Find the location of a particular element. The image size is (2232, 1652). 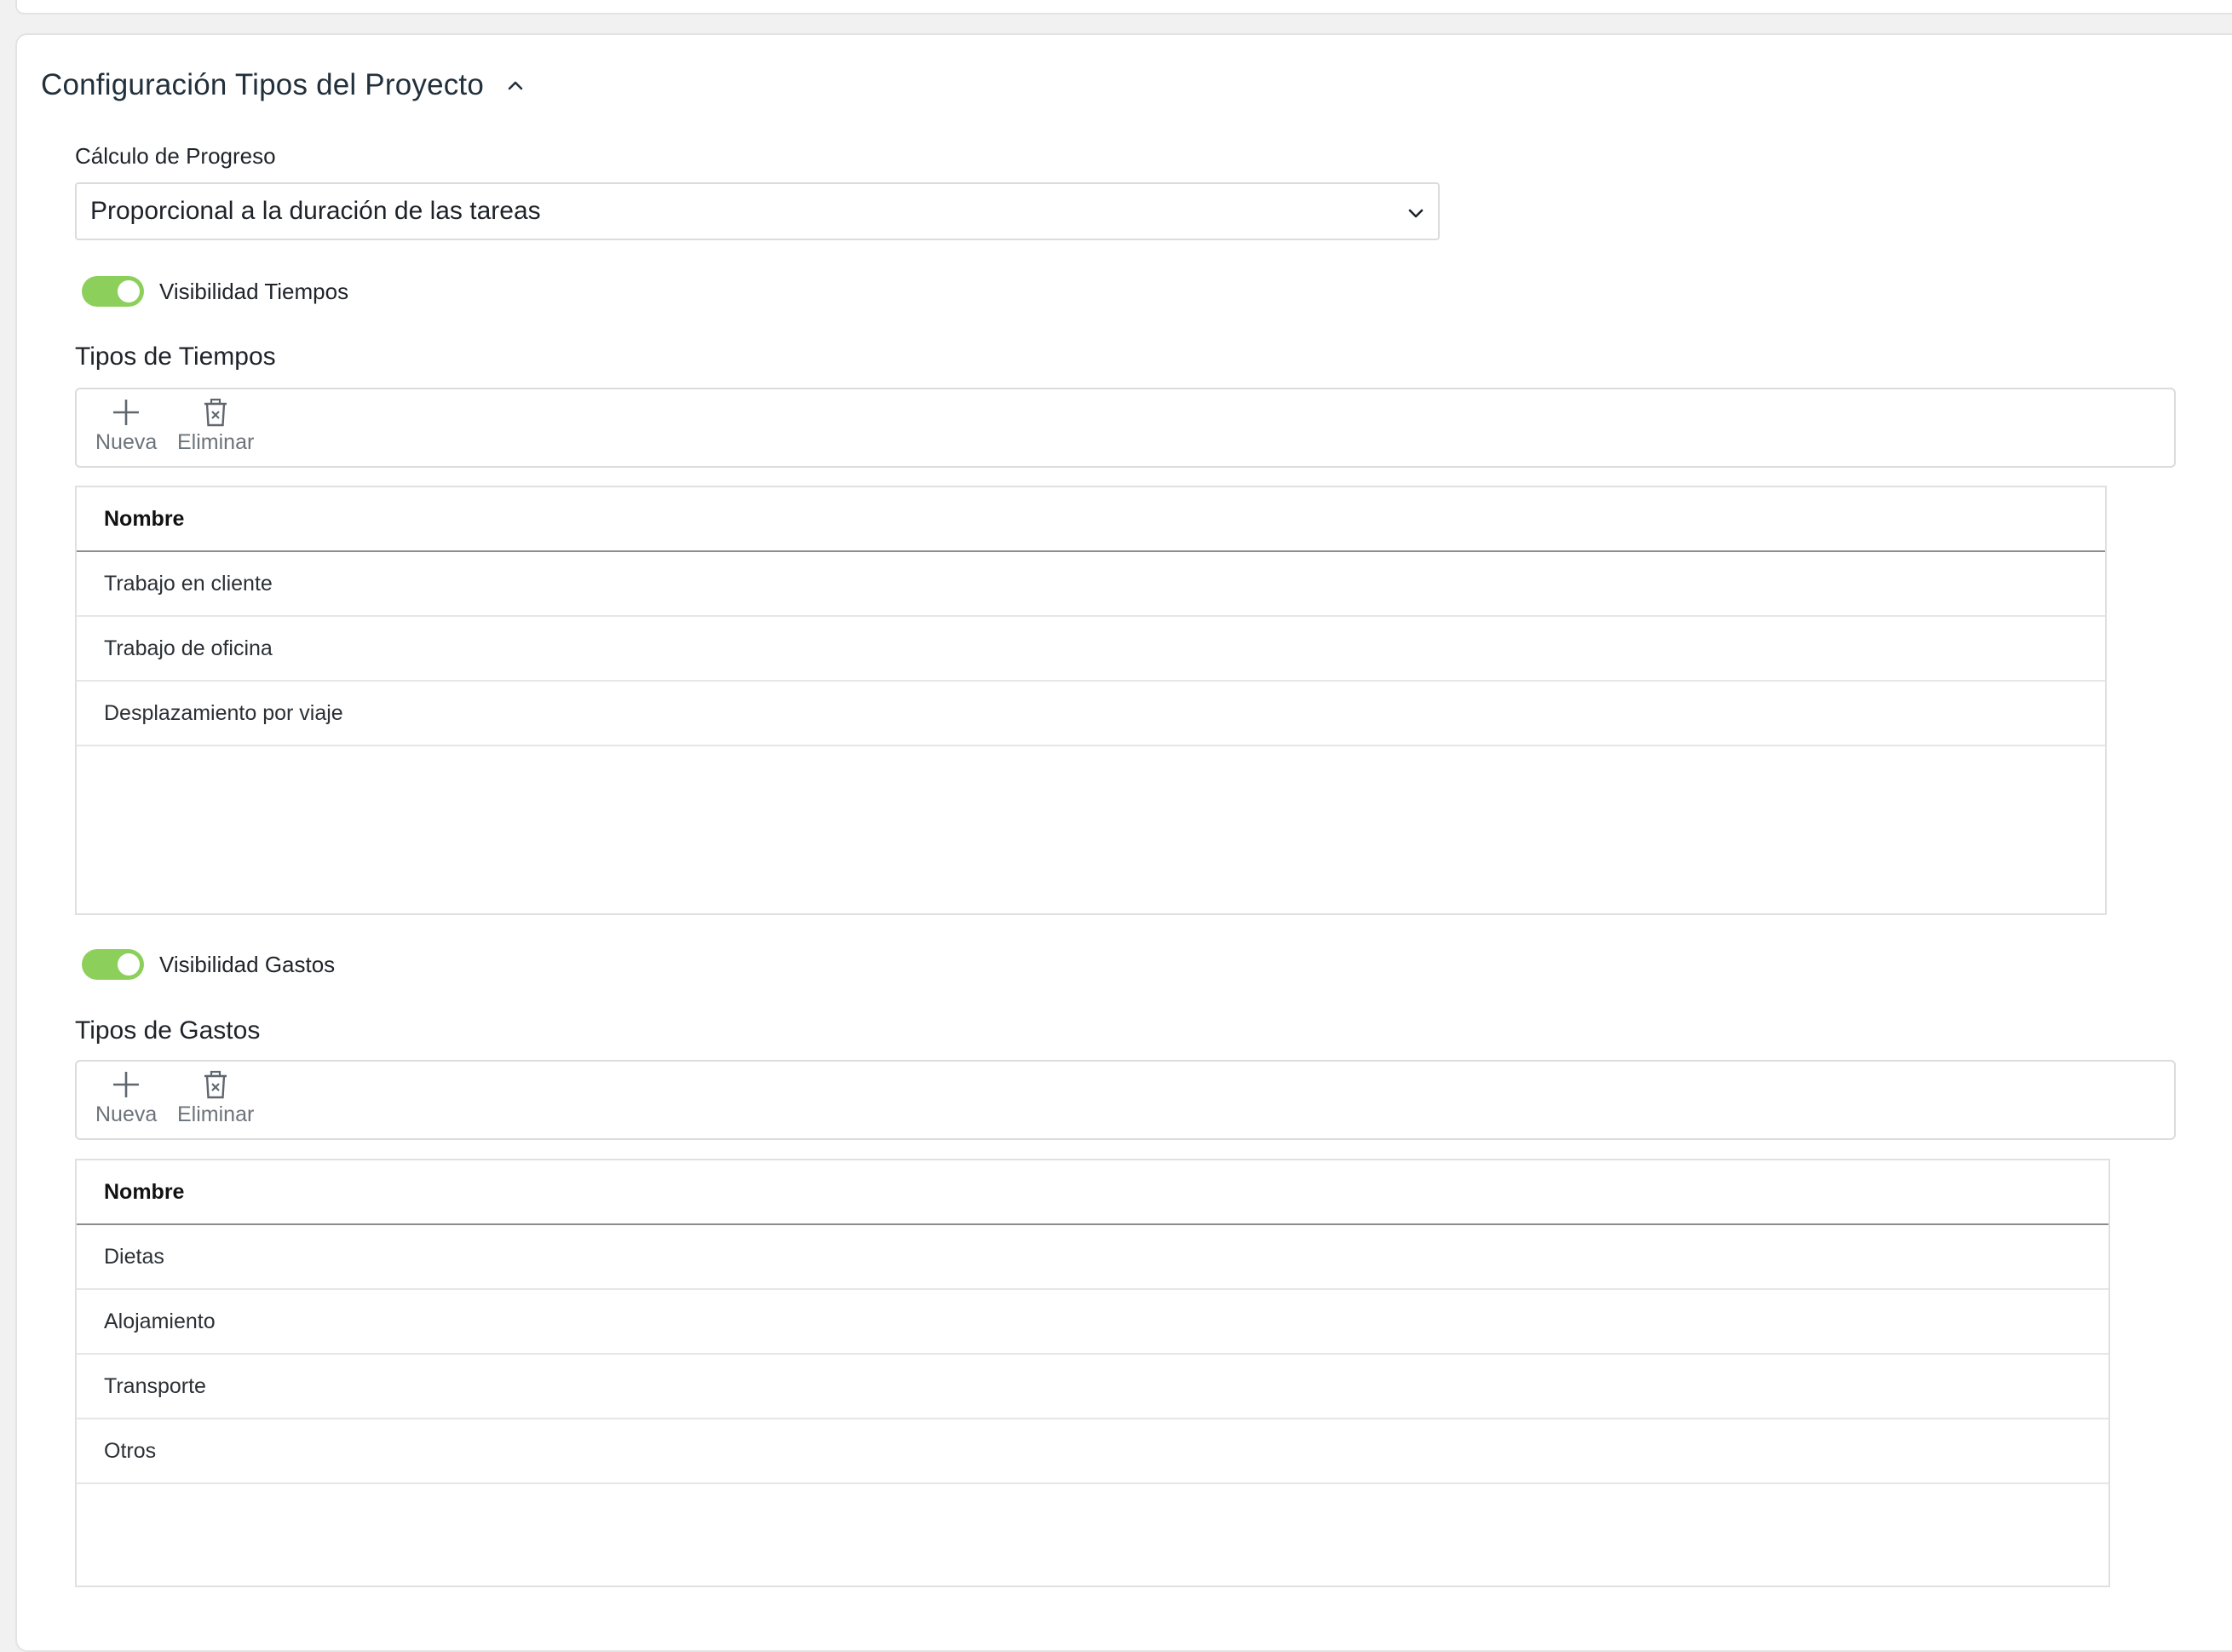

table-row: Otros is located at coordinates (1092, 1451).